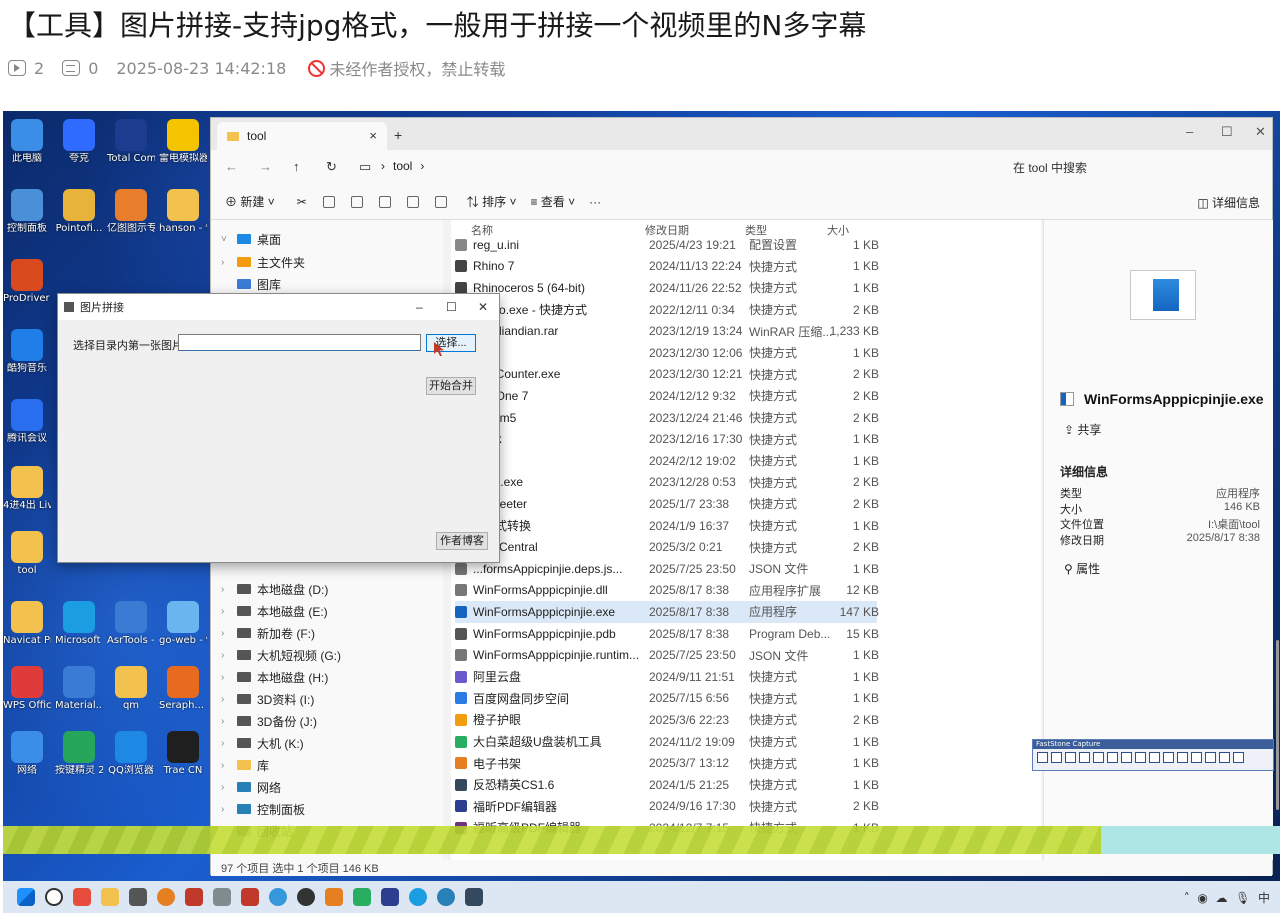 The width and height of the screenshot is (1282, 918). Describe the element at coordinates (281, 655) in the screenshot. I see `nav-item: › 大机短视频 (G:)` at that location.